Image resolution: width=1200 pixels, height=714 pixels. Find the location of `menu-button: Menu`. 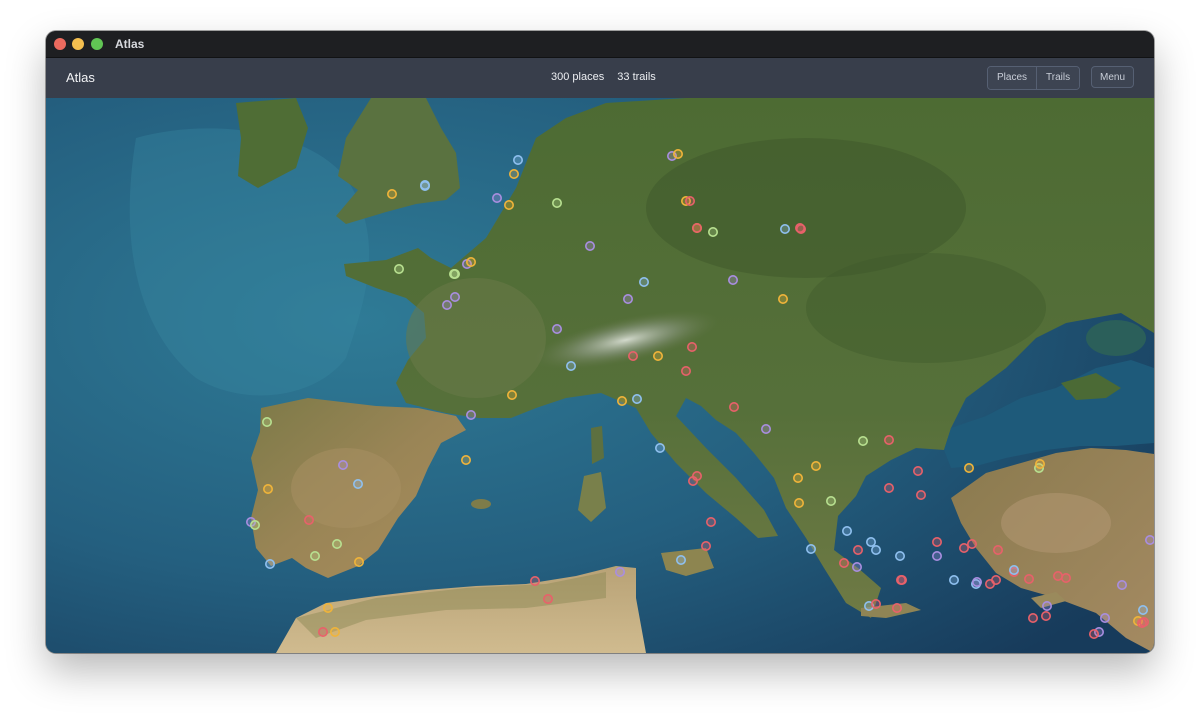

menu-button: Menu is located at coordinates (1113, 77).